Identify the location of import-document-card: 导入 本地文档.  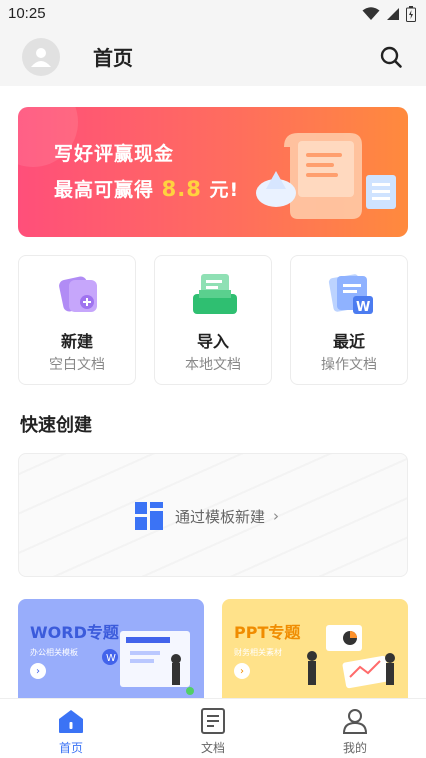
(213, 320).